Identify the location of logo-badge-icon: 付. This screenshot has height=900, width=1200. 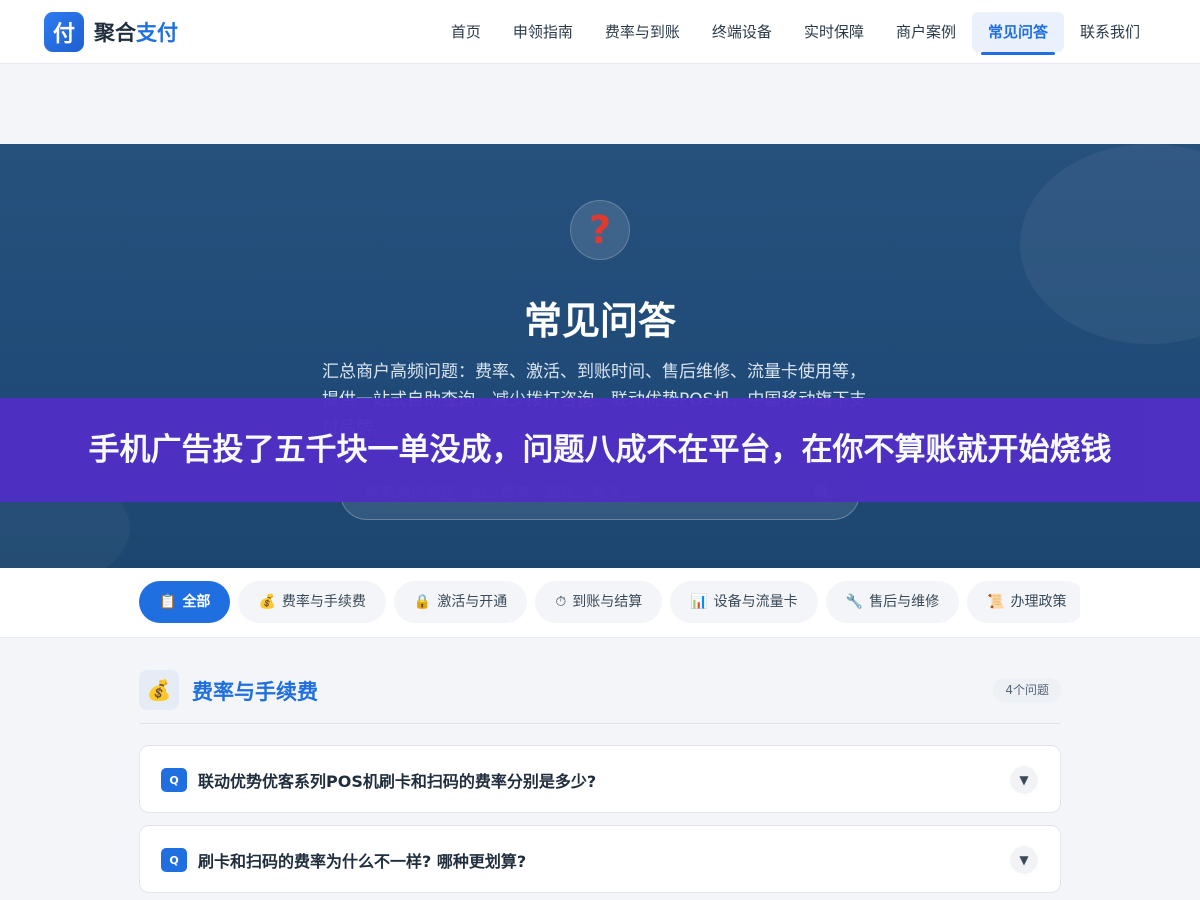
(64, 32).